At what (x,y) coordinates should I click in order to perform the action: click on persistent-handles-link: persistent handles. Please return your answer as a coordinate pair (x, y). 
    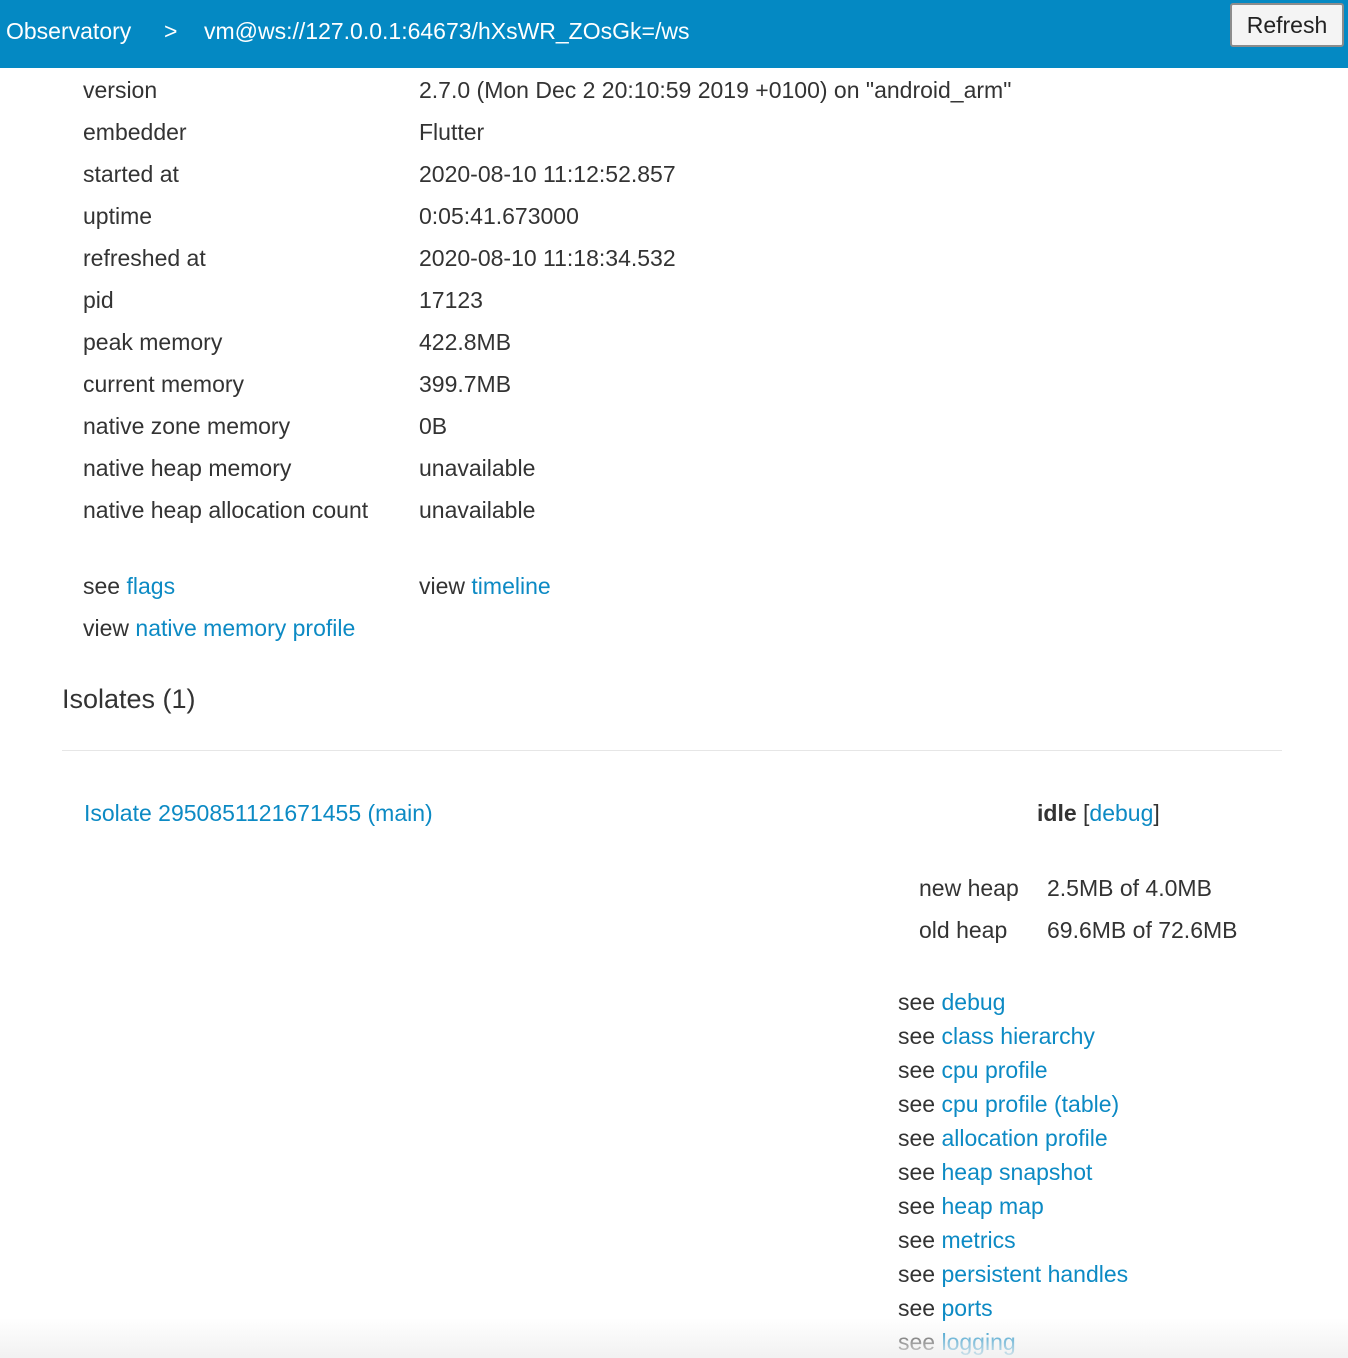
    Looking at the image, I should click on (1034, 1274).